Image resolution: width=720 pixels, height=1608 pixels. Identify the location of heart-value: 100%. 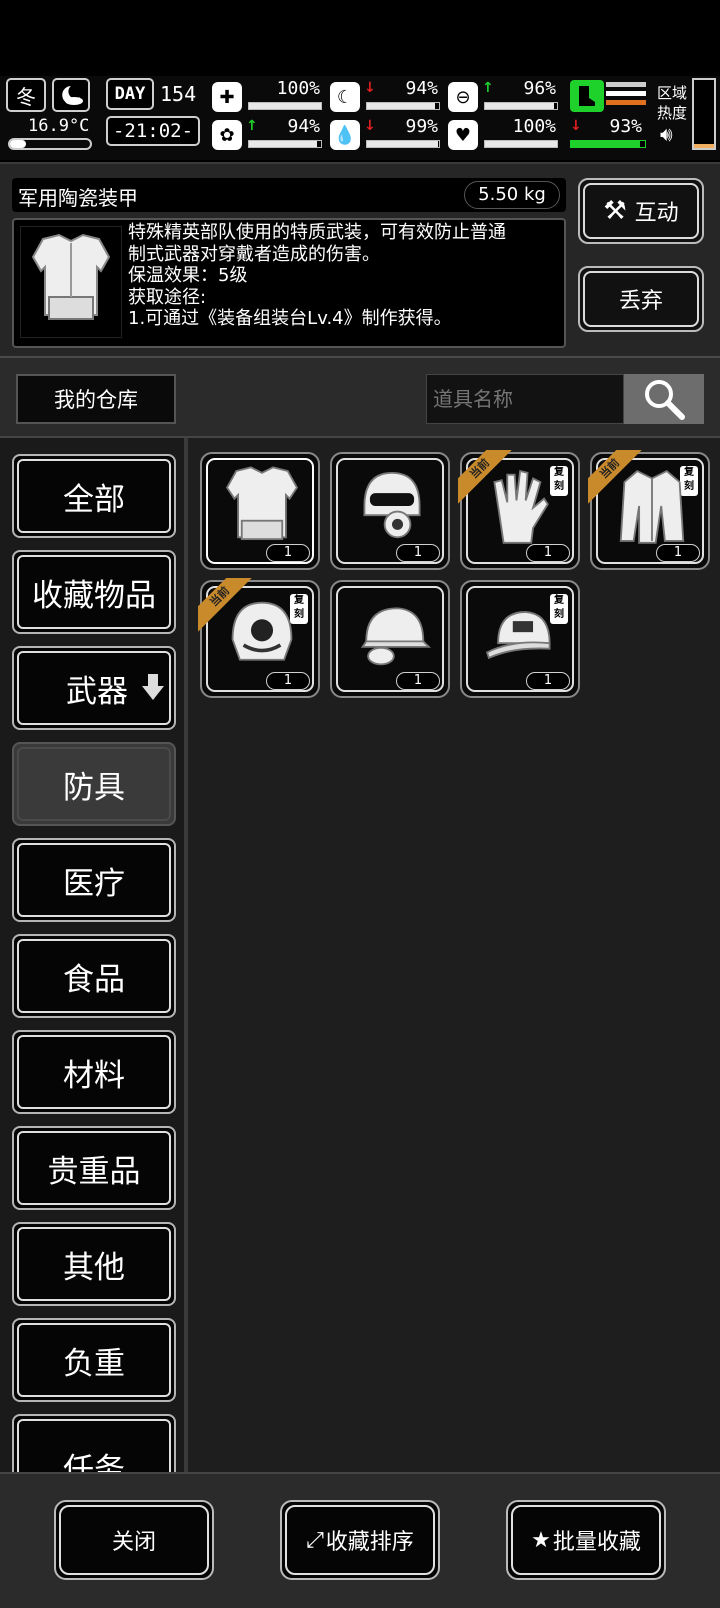
(534, 126).